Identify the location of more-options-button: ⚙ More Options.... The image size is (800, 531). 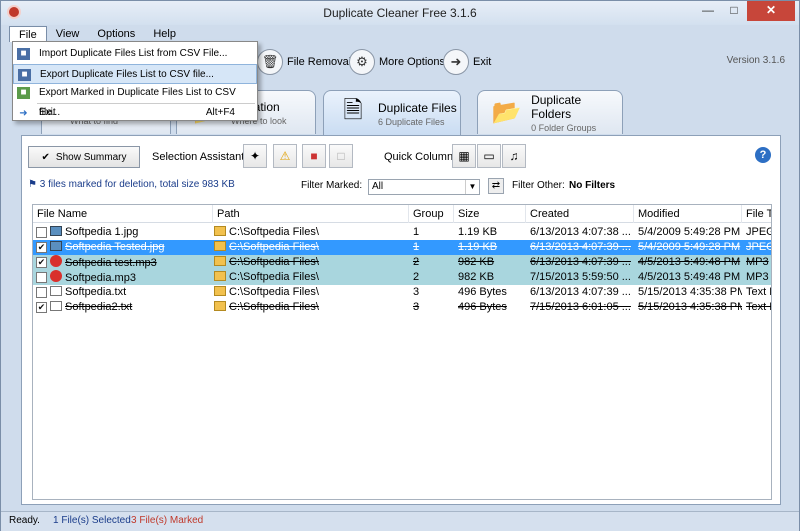
(401, 62).